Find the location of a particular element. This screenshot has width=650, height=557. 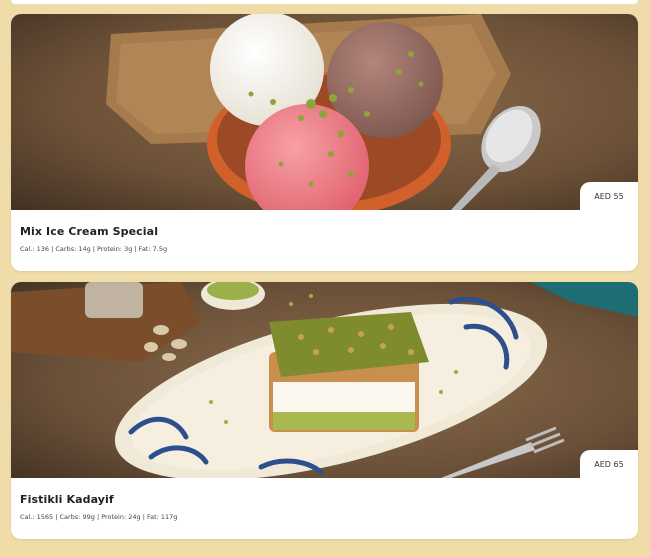

previous-card-edge is located at coordinates (324, 2).